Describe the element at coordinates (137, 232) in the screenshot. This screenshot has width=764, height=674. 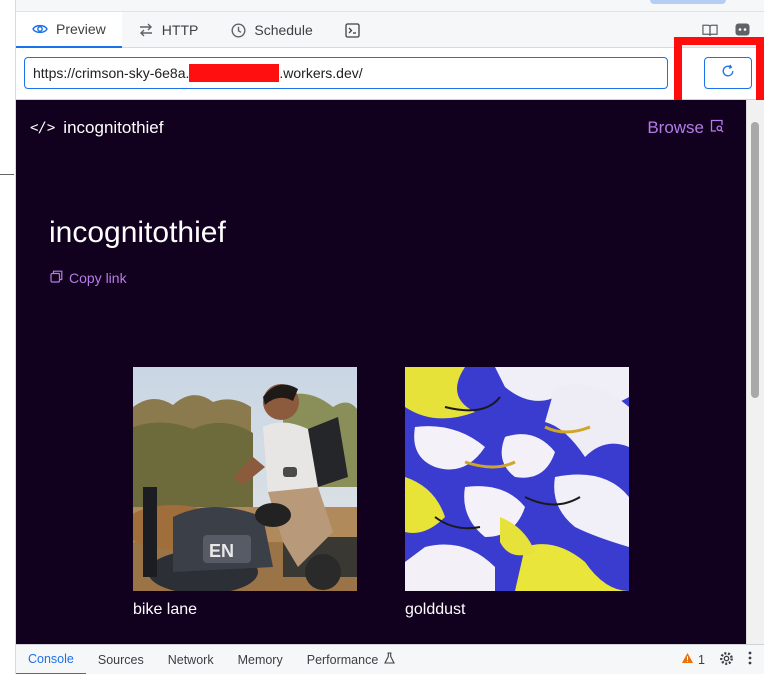
I see `page-title: incognitothief` at that location.